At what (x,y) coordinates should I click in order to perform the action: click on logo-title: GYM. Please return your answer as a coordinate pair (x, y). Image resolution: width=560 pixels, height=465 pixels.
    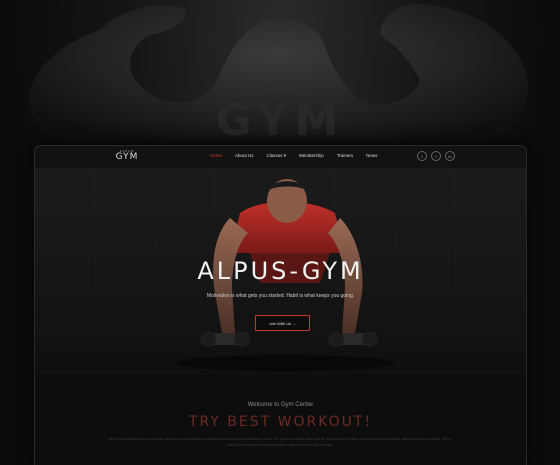
    Looking at the image, I should click on (127, 157).